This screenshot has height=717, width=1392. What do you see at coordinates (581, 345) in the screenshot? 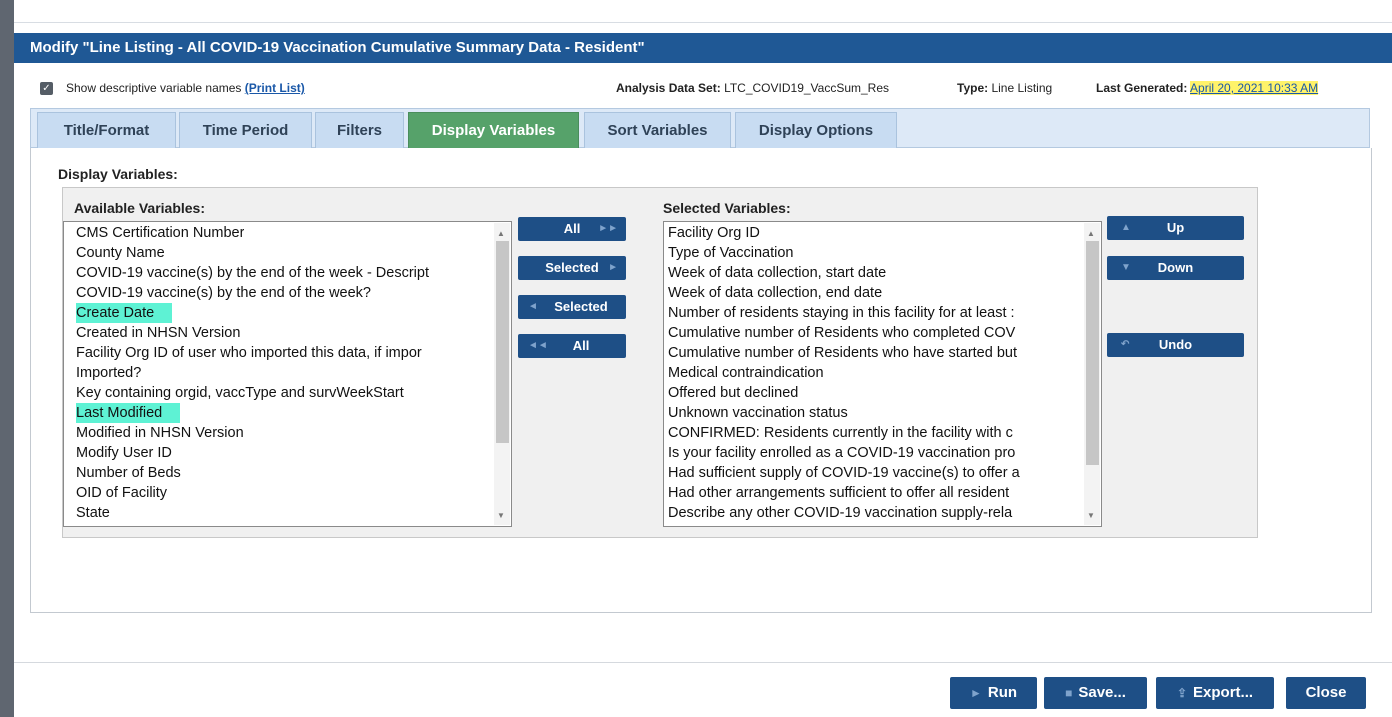
I see `move-all-left-label: All` at bounding box center [581, 345].